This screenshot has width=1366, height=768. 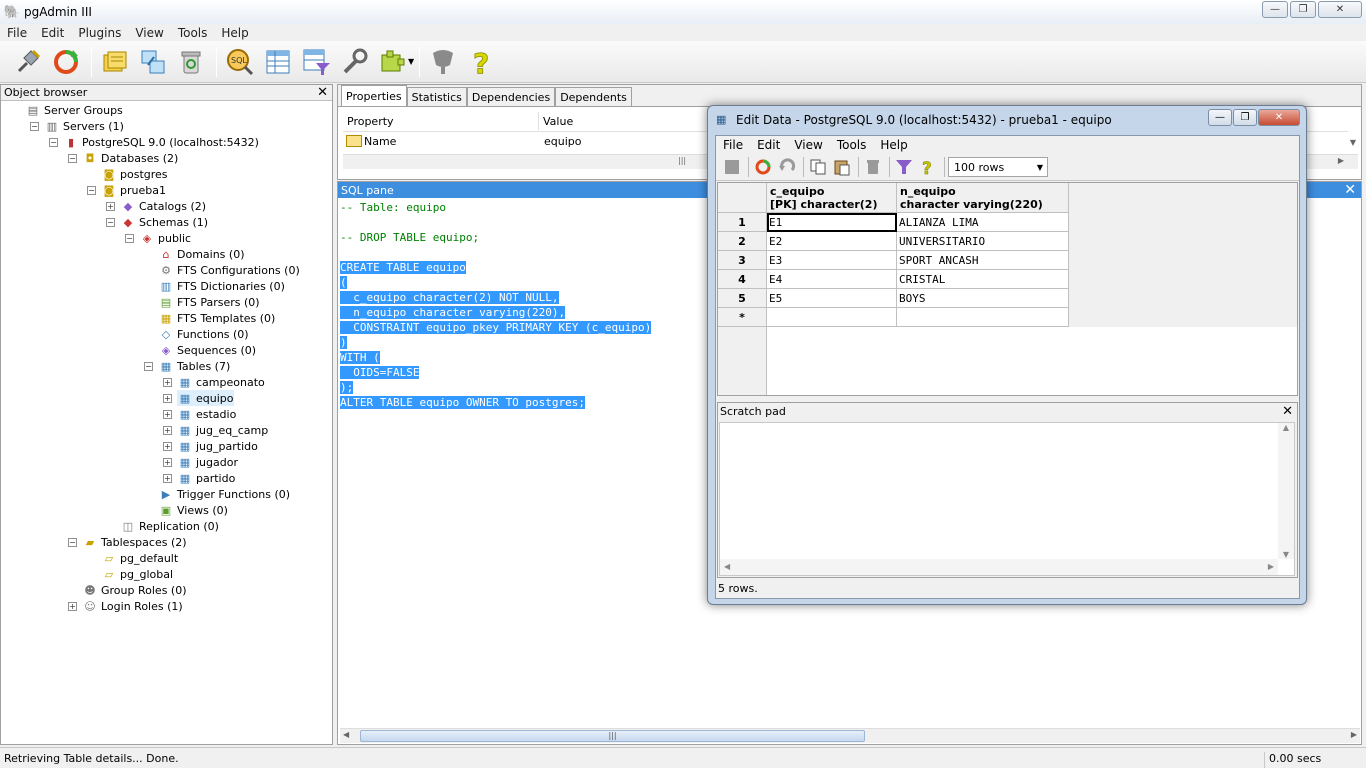 I want to click on row-limit-select: 100 rows ▼, so click(x=998, y=167).